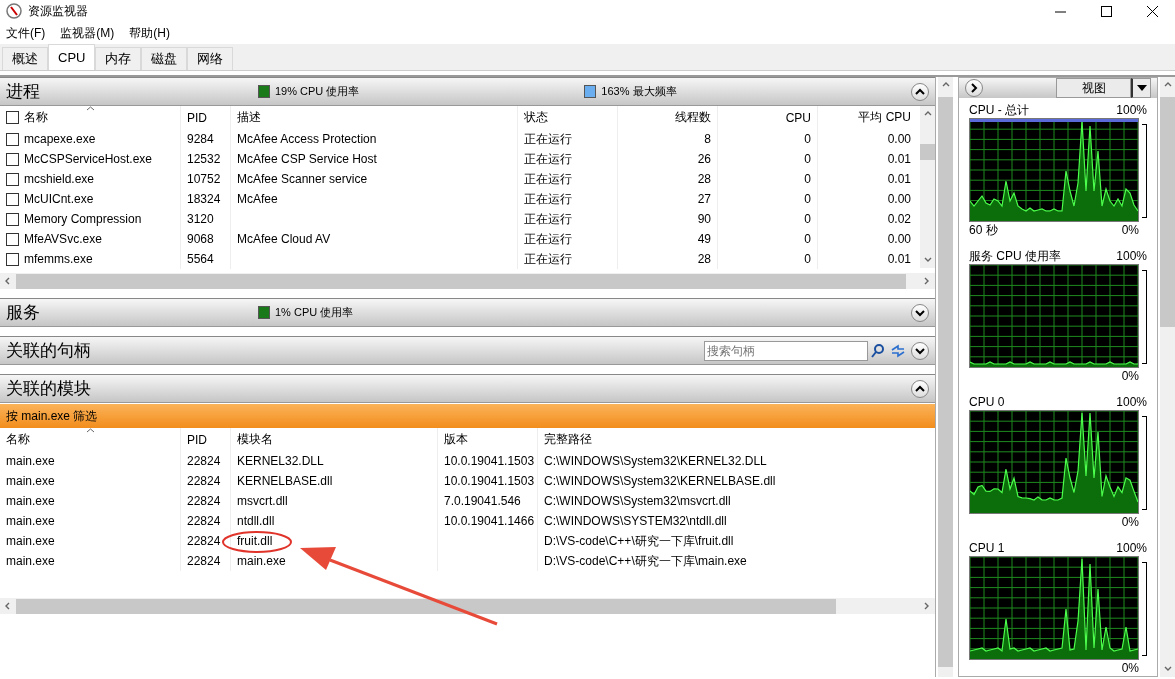 This screenshot has width=1175, height=679. What do you see at coordinates (262, 501) in the screenshot?
I see `table-cell: msvcrt.dll` at bounding box center [262, 501].